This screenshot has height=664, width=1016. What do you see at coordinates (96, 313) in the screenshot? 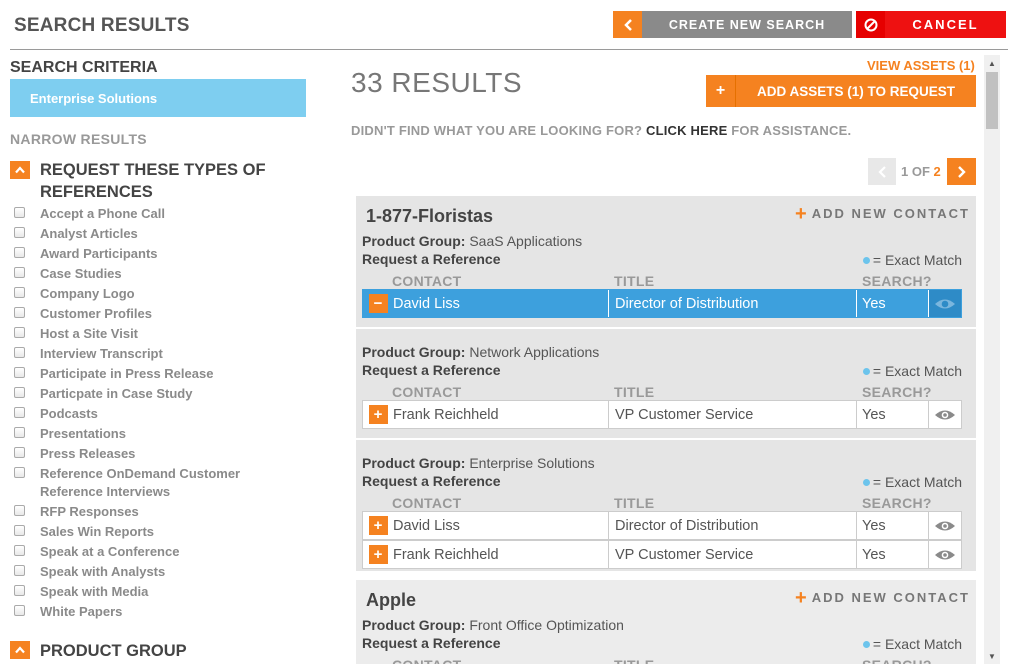
I see `filter-label: Customer Profiles` at bounding box center [96, 313].